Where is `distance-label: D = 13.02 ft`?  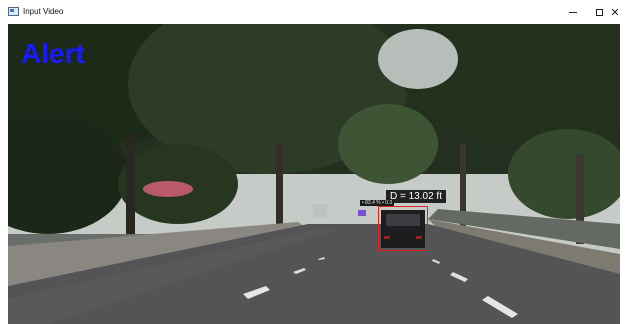 distance-label: D = 13.02 ft is located at coordinates (416, 196).